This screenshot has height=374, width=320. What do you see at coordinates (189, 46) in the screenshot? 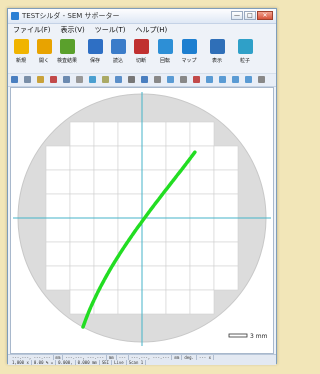
I see `map-icon` at bounding box center [189, 46].